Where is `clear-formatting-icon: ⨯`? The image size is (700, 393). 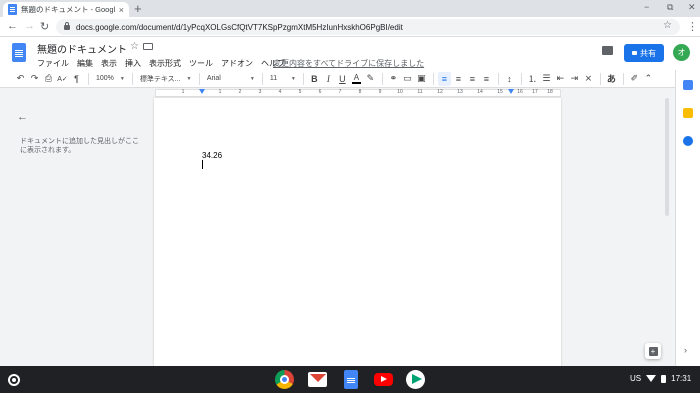
clear-formatting-icon: ⨯ is located at coordinates (588, 79).